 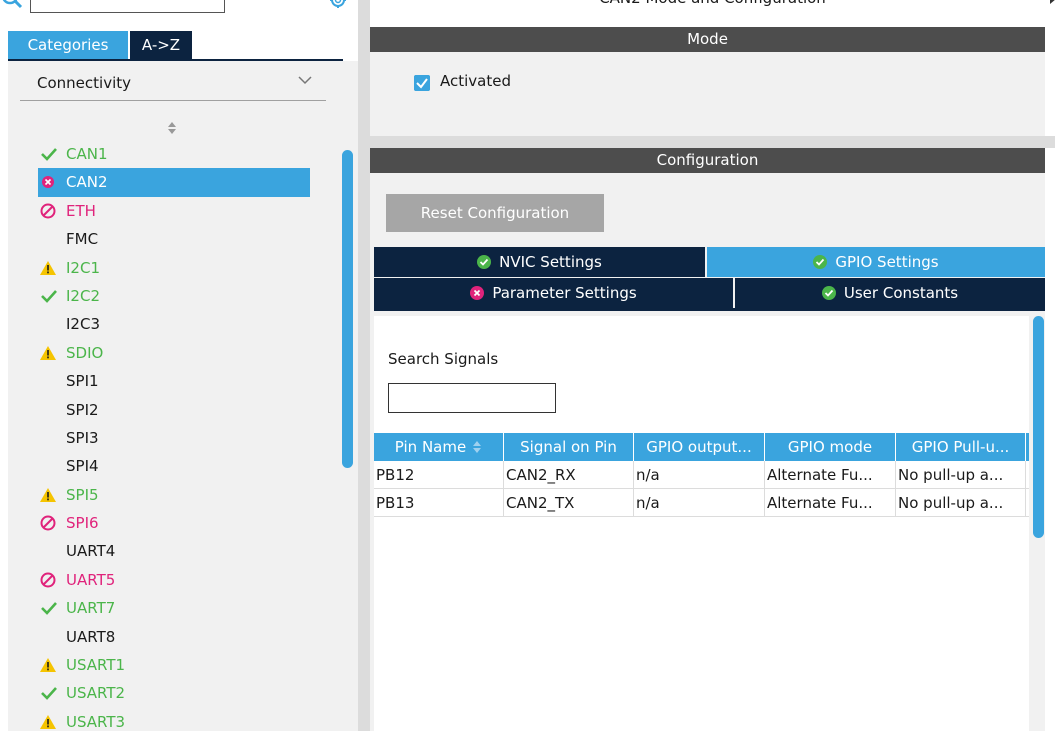 What do you see at coordinates (569, 503) in the screenshot?
I see `cell-signal: CAN2_TX` at bounding box center [569, 503].